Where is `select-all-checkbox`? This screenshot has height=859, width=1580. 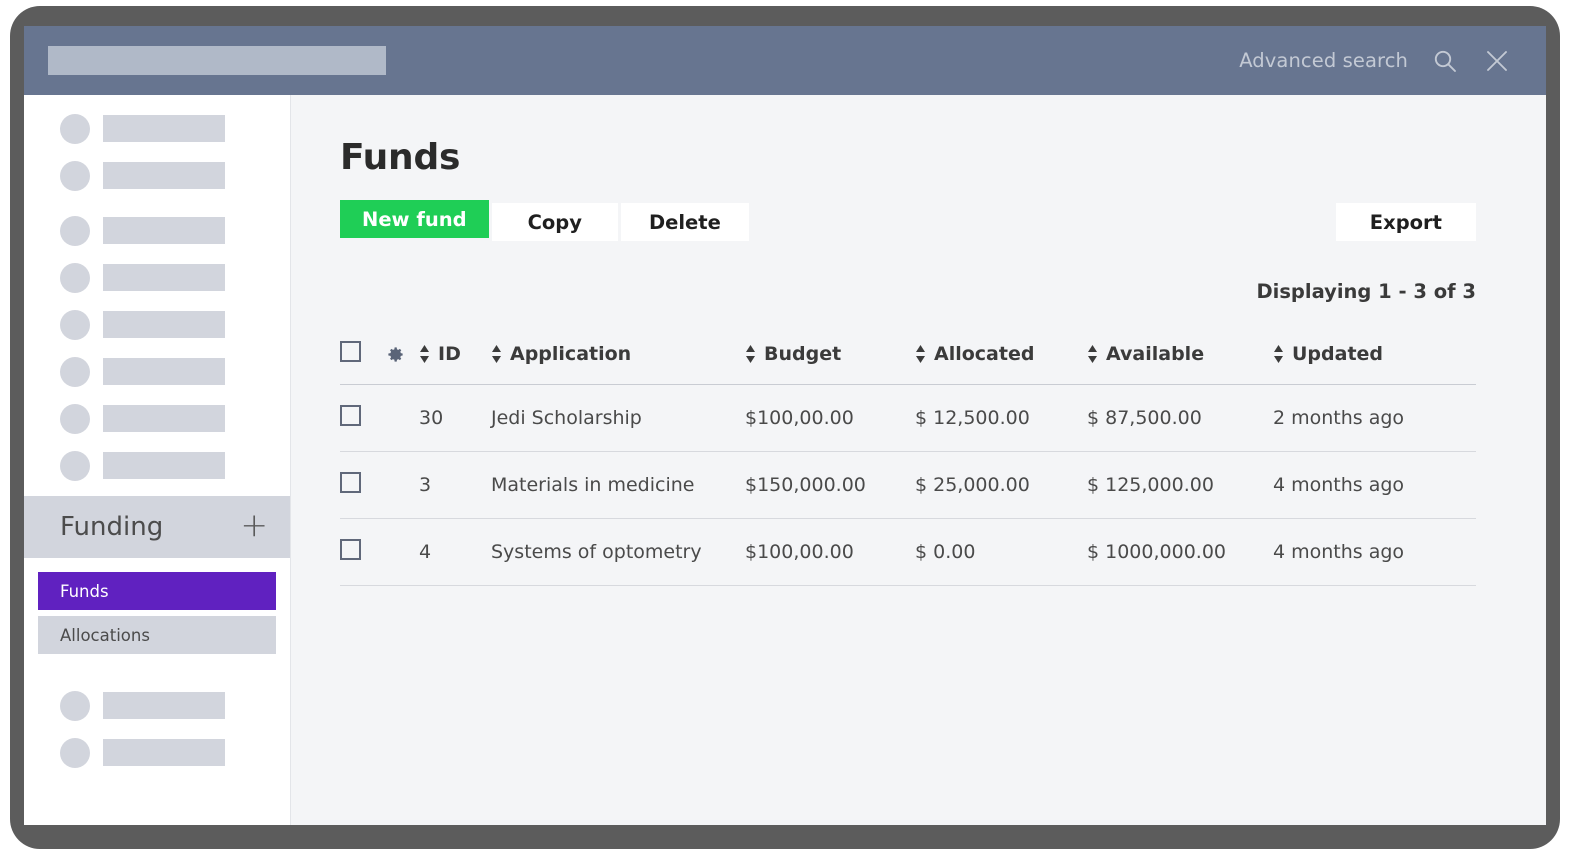
select-all-checkbox is located at coordinates (350, 351).